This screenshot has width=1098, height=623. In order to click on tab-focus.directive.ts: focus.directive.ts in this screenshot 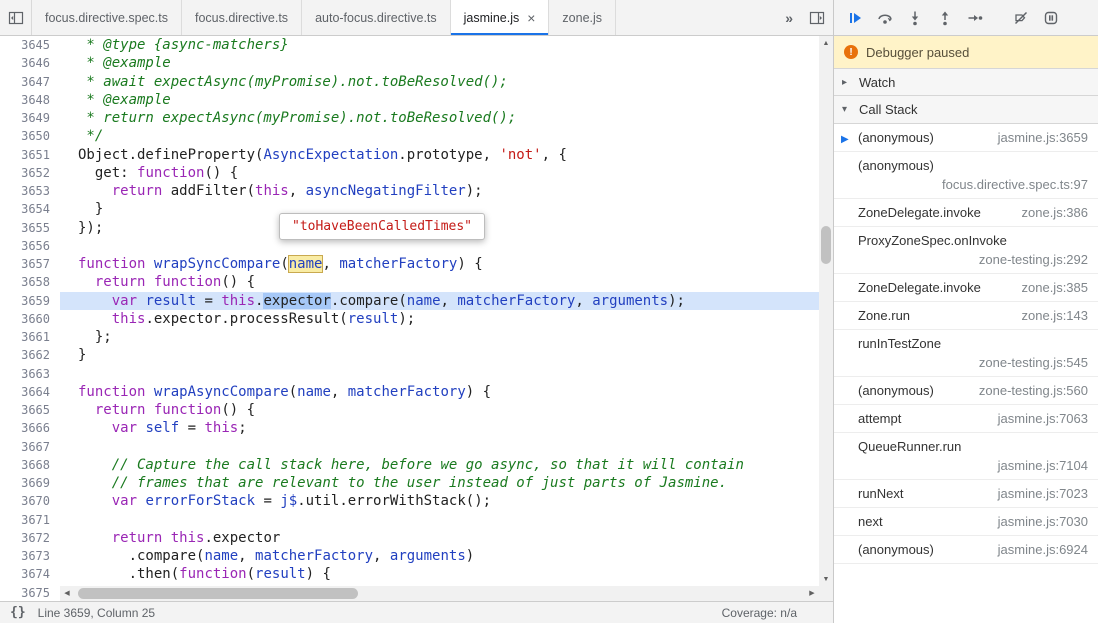, I will do `click(242, 17)`.